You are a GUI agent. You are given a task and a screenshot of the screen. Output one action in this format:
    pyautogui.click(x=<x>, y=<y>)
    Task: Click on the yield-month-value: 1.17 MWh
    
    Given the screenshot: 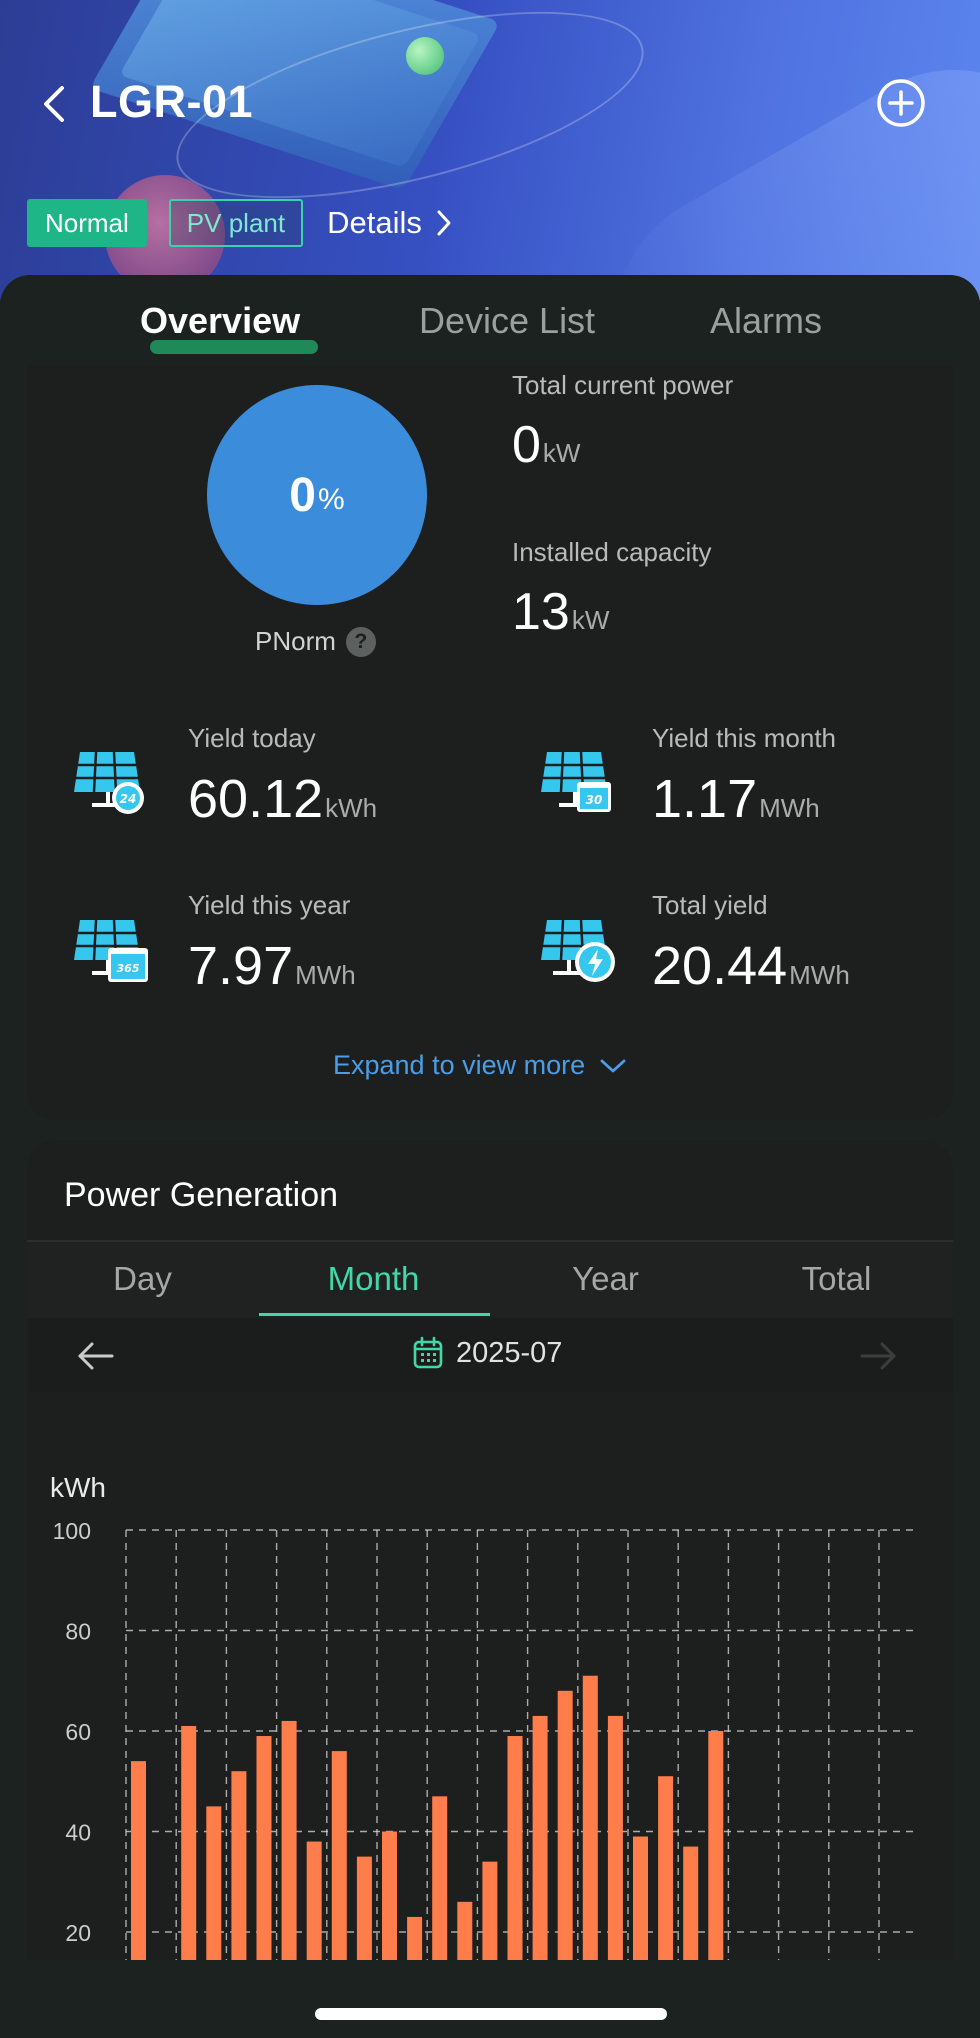 What is the action you would take?
    pyautogui.click(x=736, y=799)
    